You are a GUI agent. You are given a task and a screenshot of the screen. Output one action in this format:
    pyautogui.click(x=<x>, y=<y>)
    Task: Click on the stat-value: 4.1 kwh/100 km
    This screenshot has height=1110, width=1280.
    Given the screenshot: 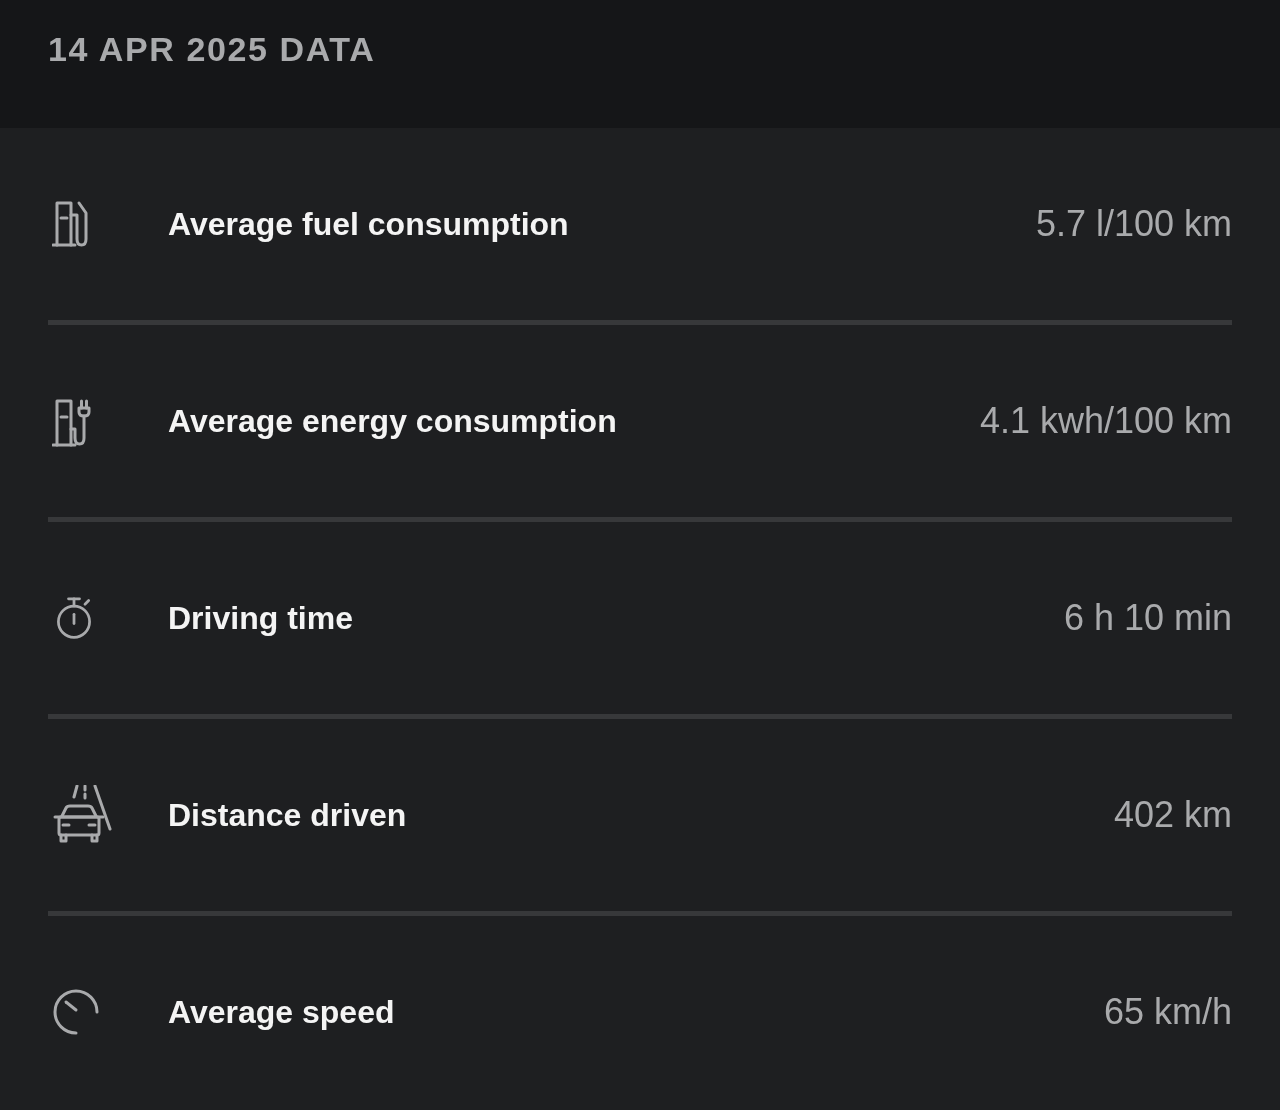 What is the action you would take?
    pyautogui.click(x=1105, y=421)
    